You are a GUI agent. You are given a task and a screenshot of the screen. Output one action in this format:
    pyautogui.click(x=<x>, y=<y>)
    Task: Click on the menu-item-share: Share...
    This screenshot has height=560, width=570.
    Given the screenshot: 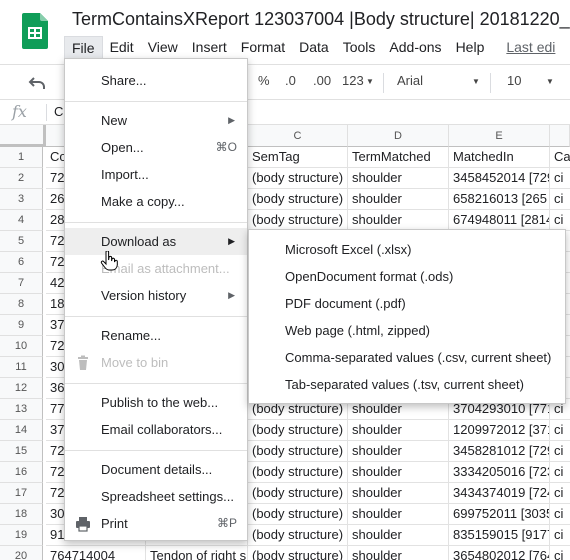 What is the action you would take?
    pyautogui.click(x=156, y=80)
    